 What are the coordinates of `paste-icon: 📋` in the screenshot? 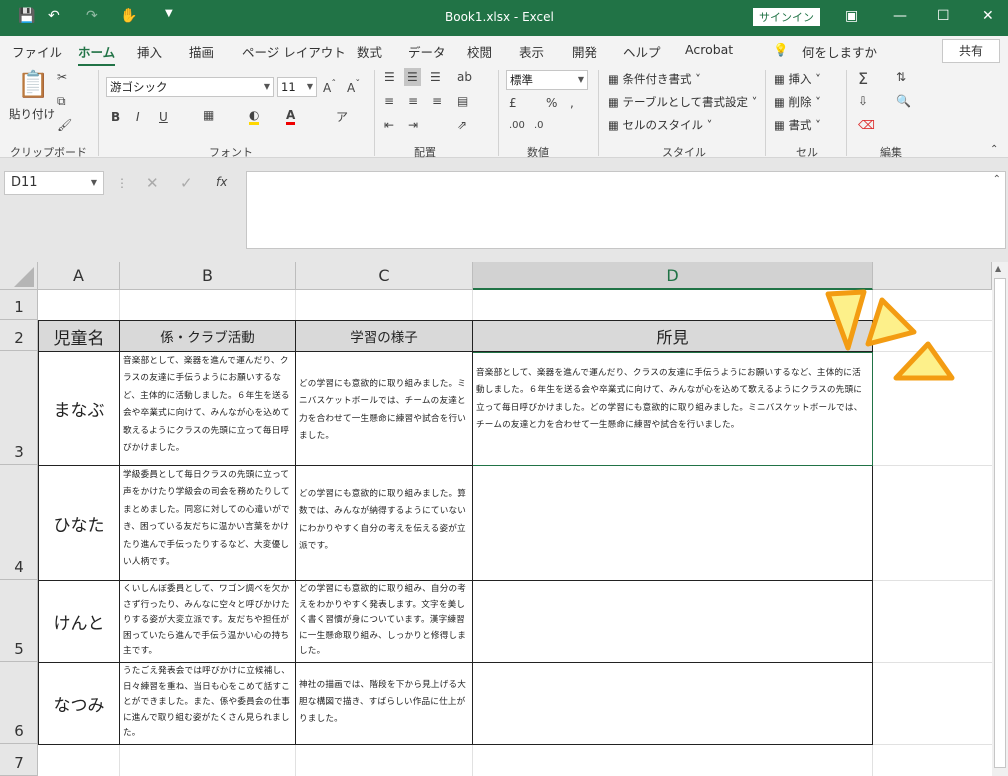 It's located at (33, 85).